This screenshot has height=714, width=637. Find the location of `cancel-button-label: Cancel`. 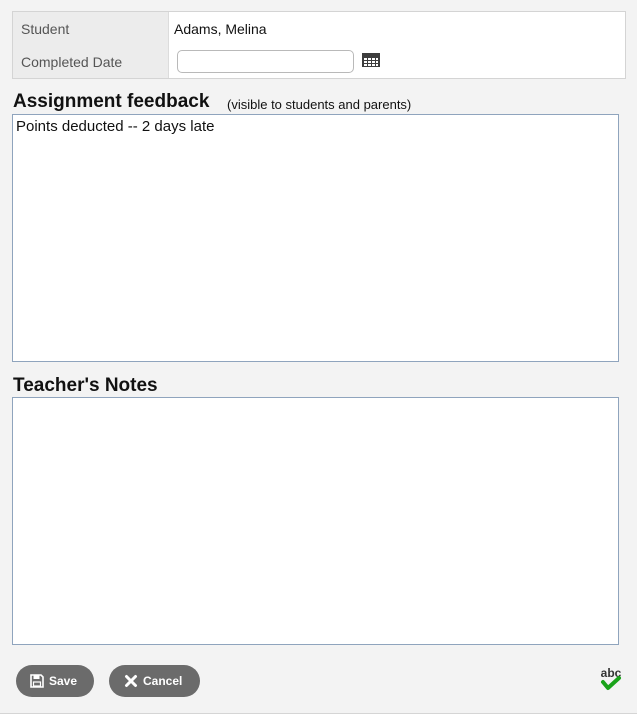

cancel-button-label: Cancel is located at coordinates (163, 681).